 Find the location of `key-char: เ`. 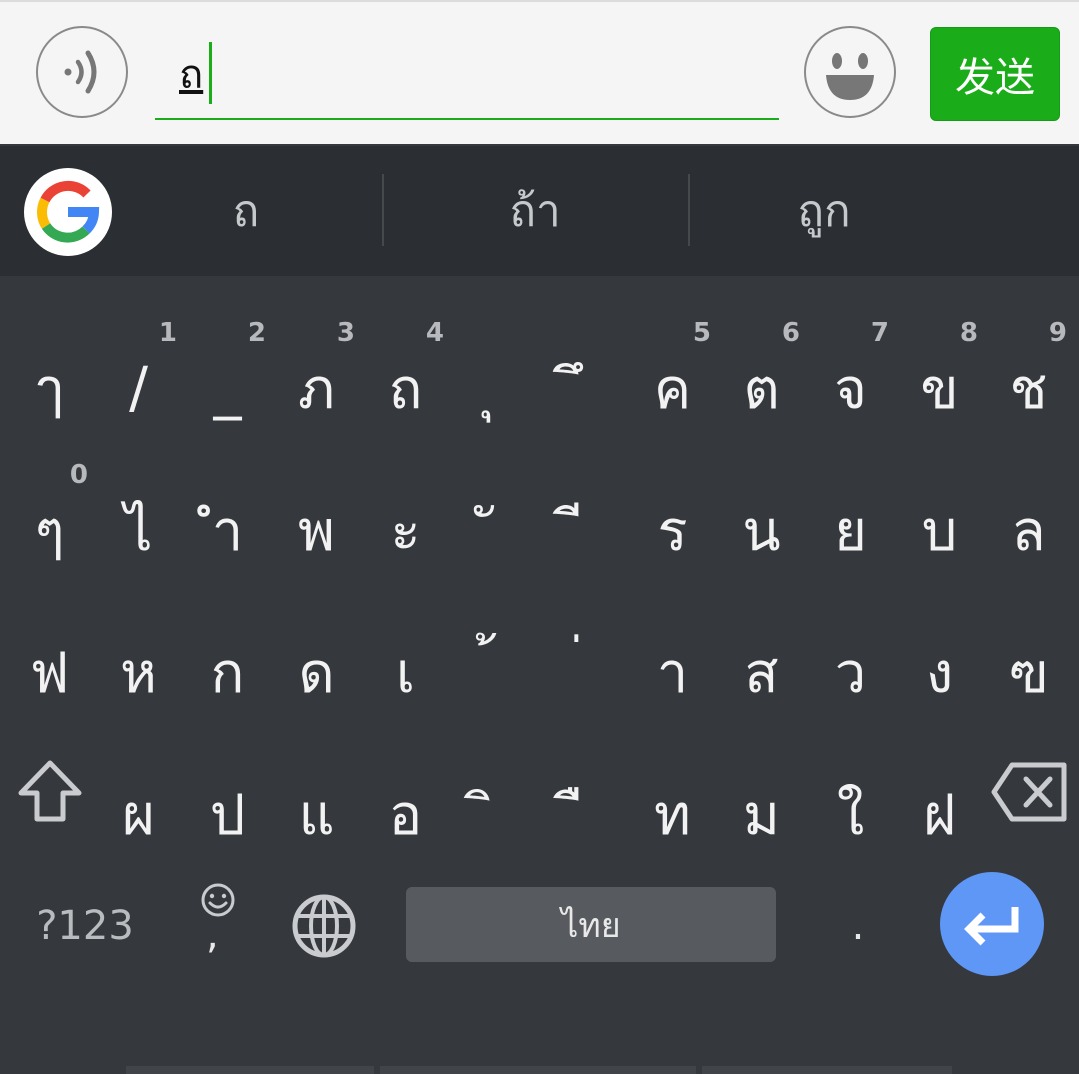

key-char: เ is located at coordinates (405, 673).